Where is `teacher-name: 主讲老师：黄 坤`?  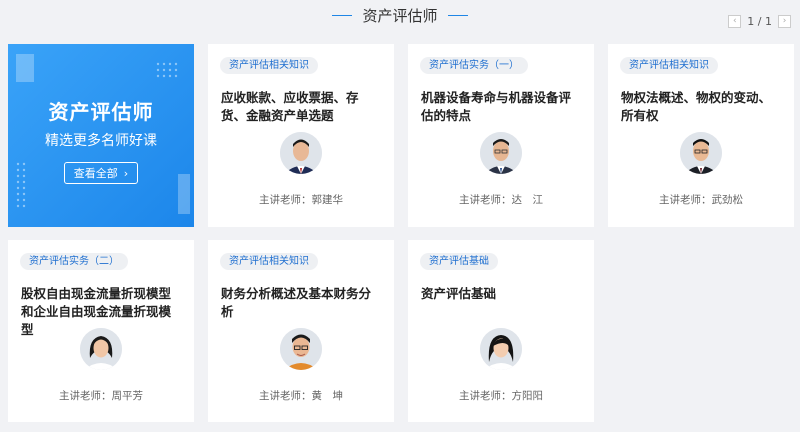
teacher-name: 主讲老师：黄 坤 is located at coordinates (301, 396).